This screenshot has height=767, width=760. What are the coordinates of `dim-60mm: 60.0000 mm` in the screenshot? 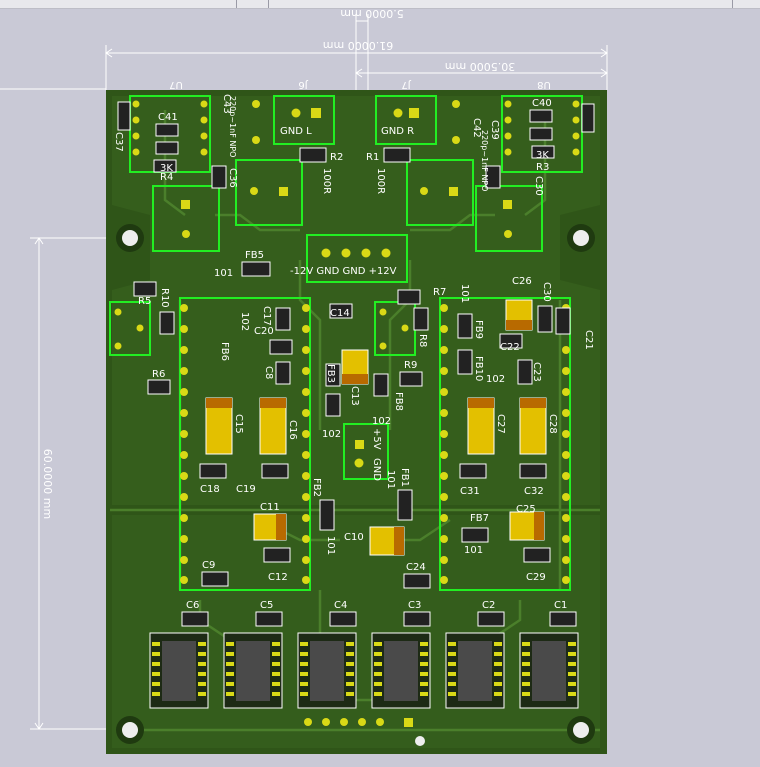 It's located at (47, 484).